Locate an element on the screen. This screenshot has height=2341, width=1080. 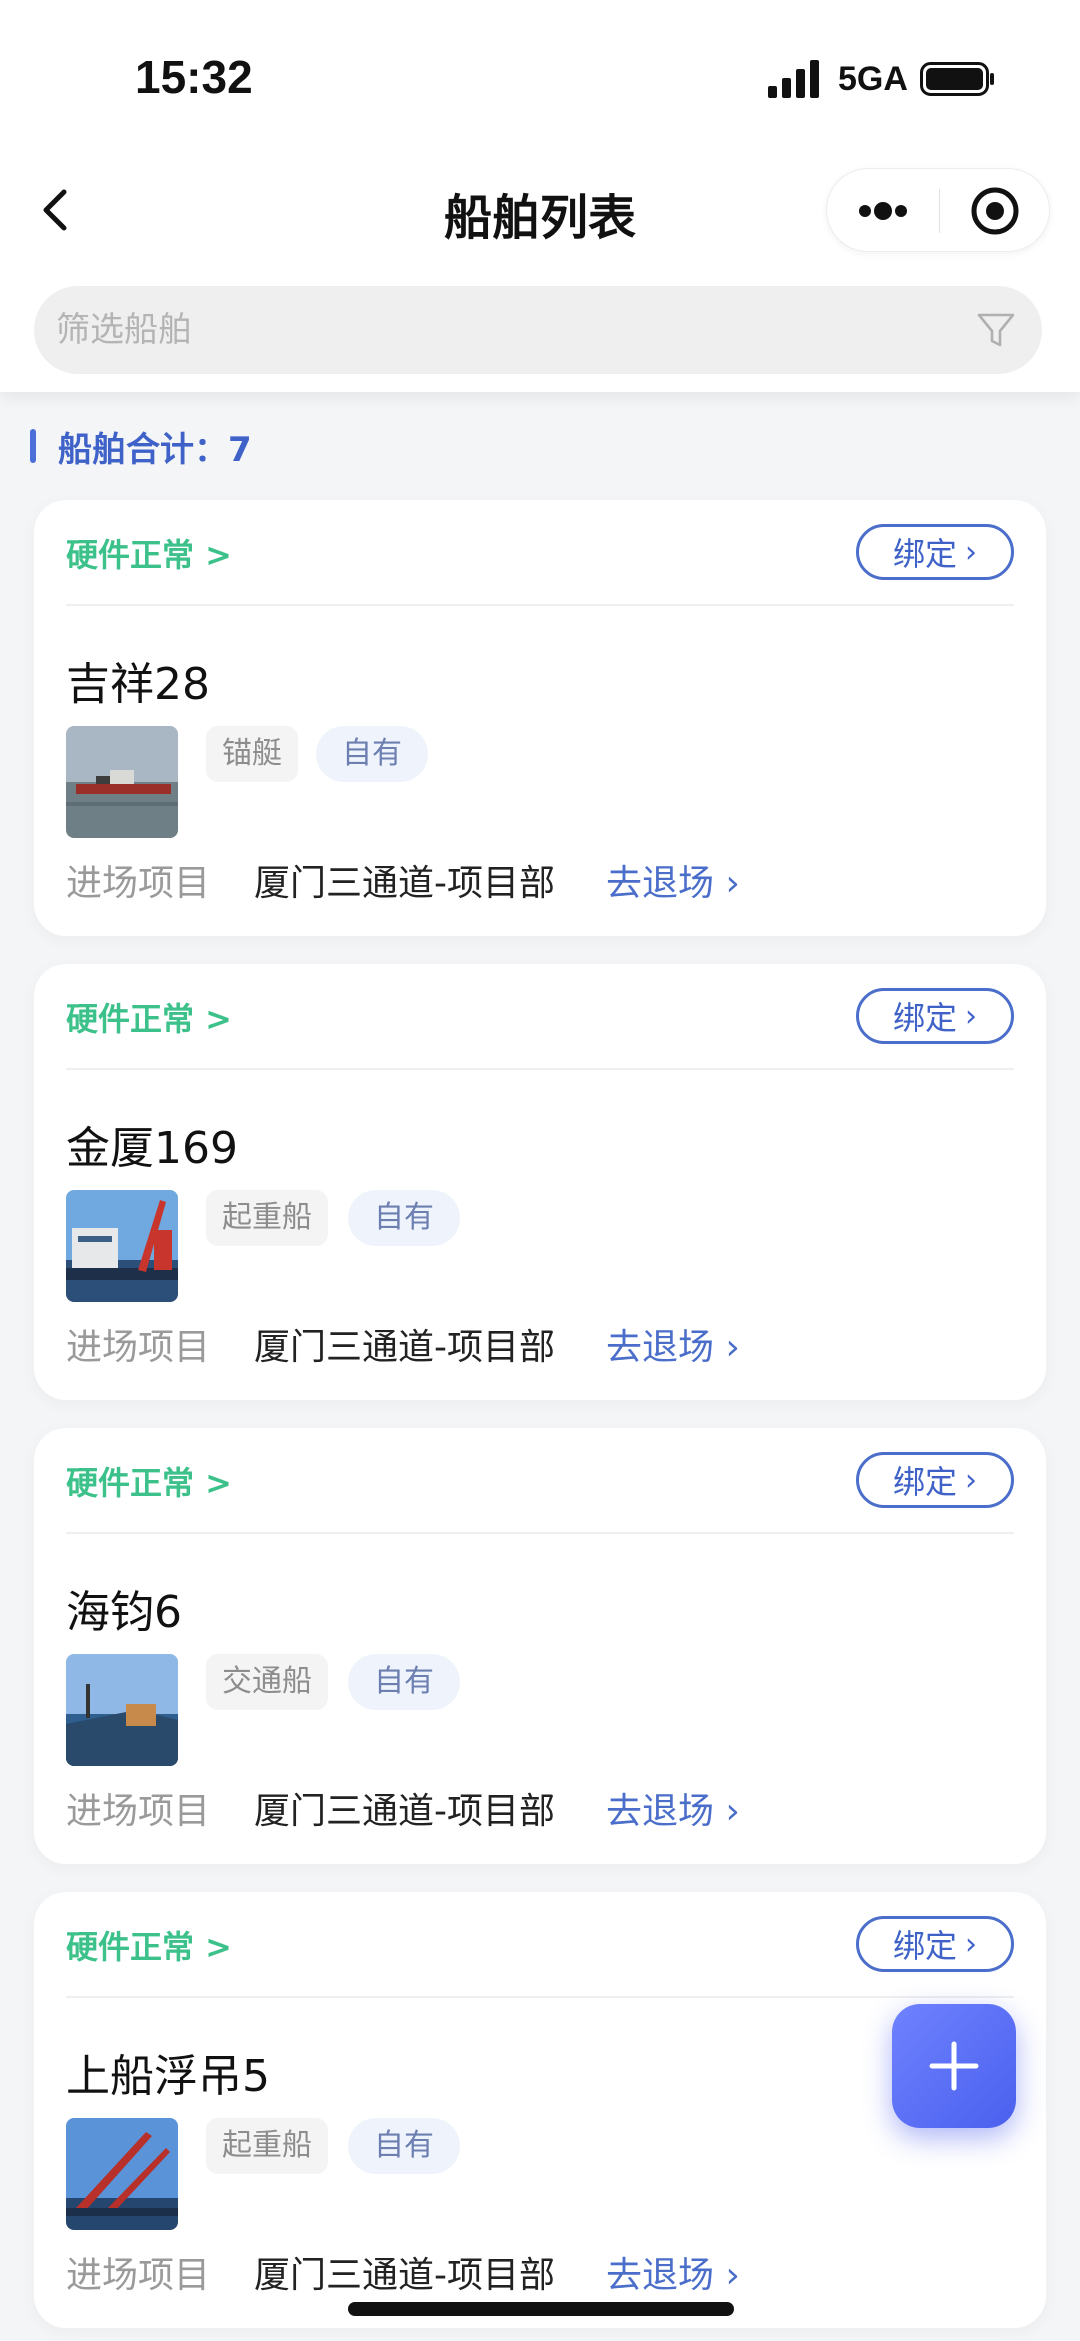
ship-type-tag: 交通船 is located at coordinates (267, 1682).